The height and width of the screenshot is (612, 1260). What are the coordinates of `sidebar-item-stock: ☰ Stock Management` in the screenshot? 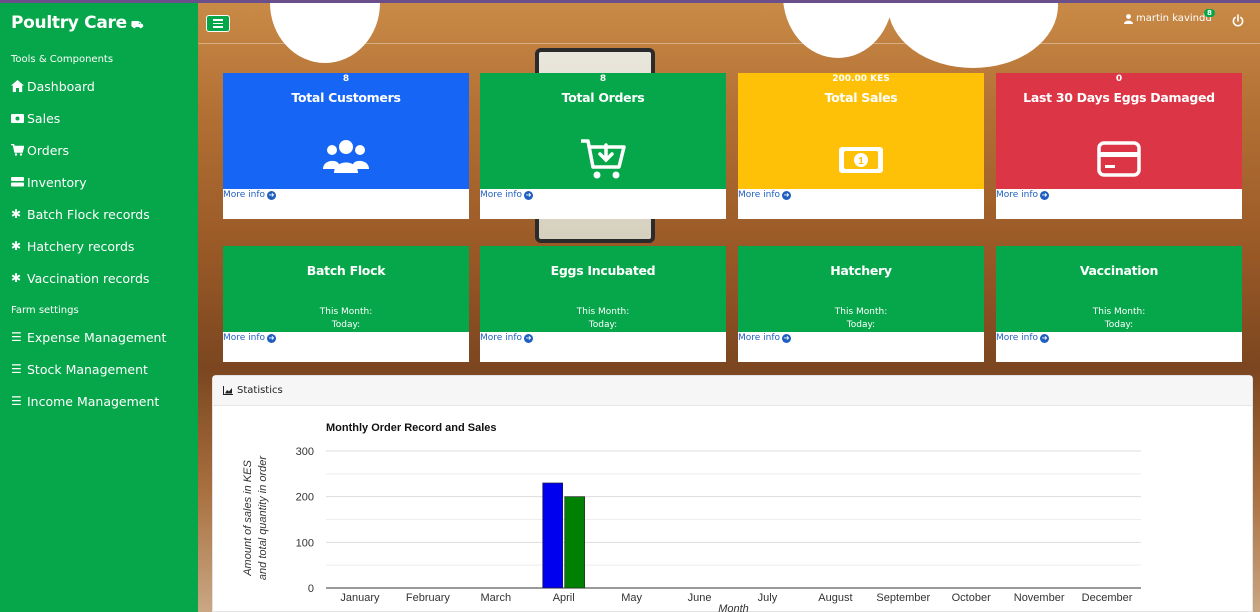 It's located at (79, 369).